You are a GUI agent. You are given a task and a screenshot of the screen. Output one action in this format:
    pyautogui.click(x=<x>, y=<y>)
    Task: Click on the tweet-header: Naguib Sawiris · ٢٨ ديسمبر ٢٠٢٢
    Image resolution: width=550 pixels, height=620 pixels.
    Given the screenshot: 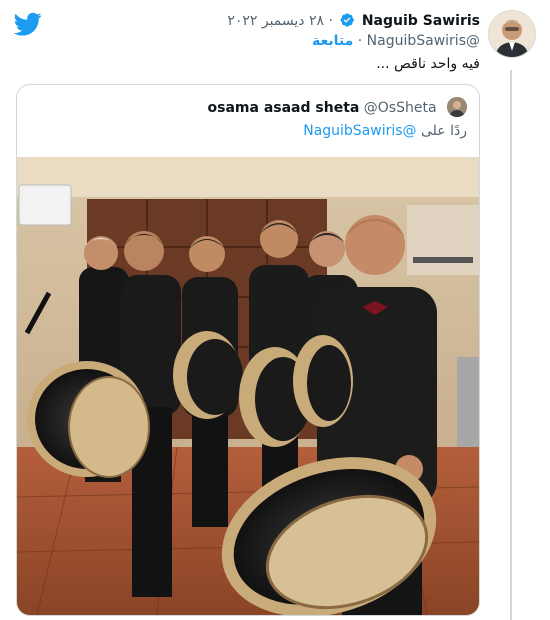 What is the action you would take?
    pyautogui.click(x=353, y=21)
    